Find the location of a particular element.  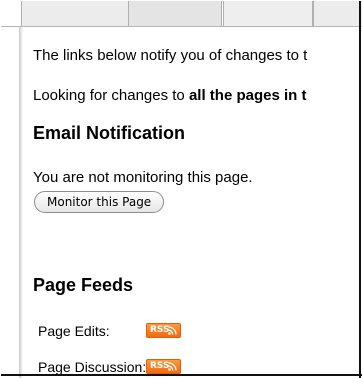

window-edge-bottom is located at coordinates (181, 375).